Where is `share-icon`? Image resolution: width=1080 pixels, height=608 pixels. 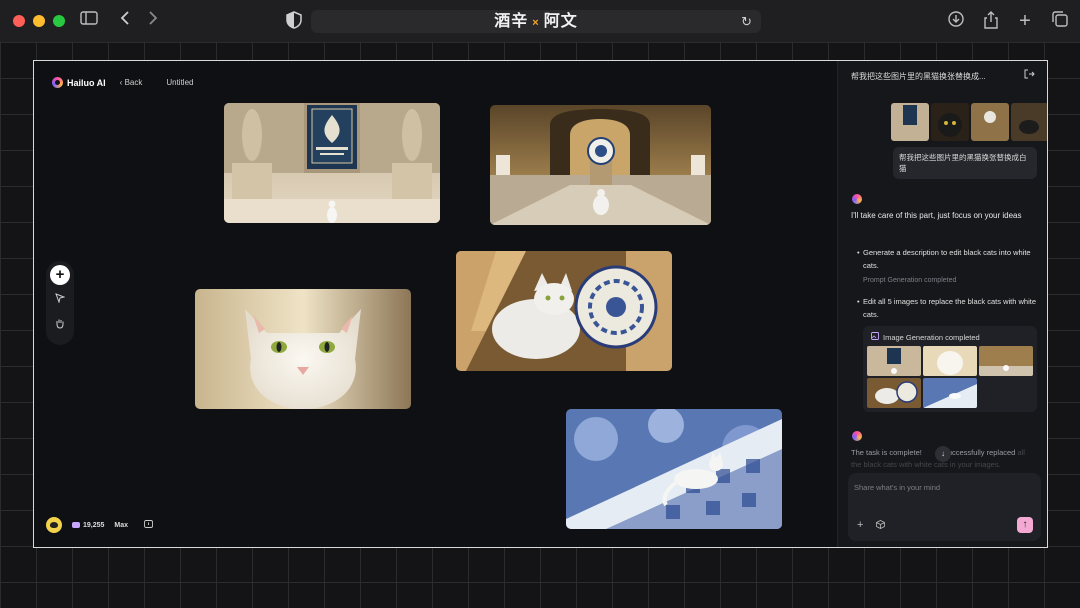
share-icon is located at coordinates (991, 21).